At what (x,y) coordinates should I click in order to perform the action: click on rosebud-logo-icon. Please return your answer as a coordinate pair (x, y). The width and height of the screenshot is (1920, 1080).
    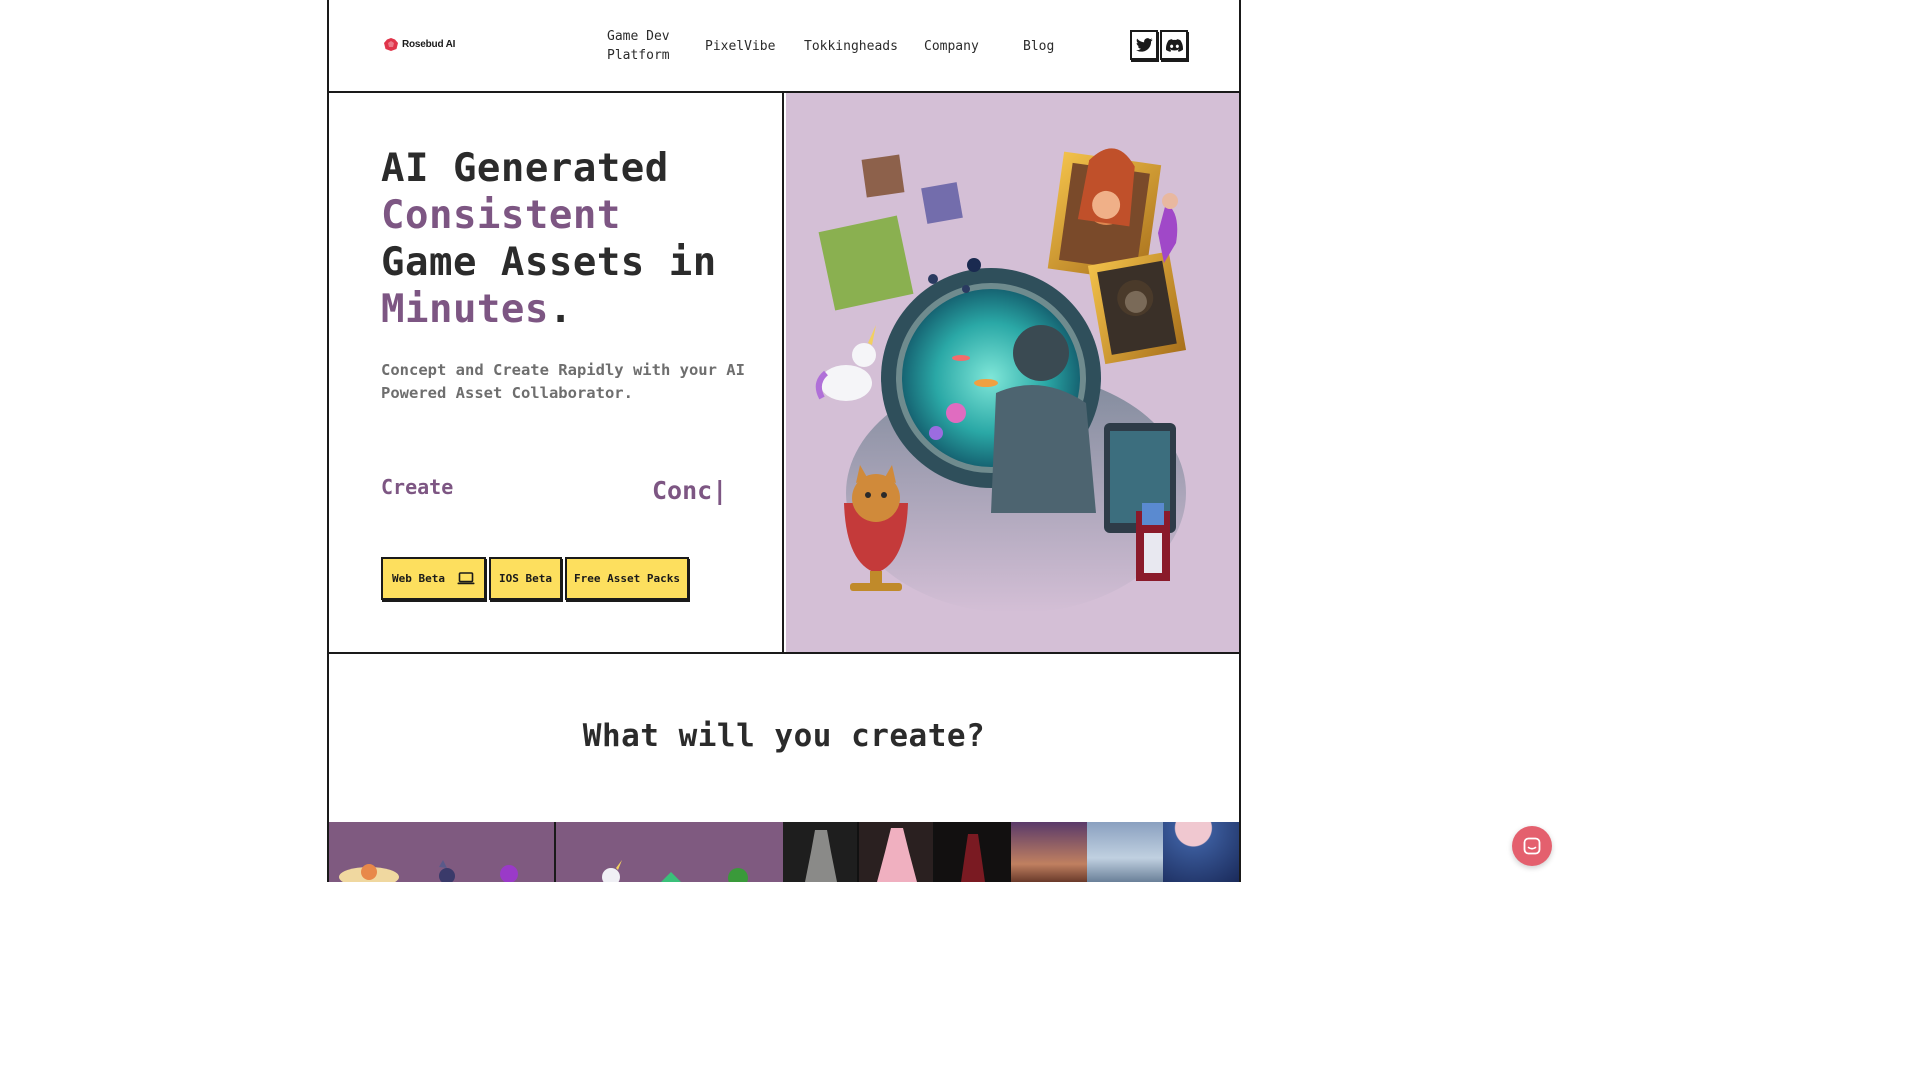
    Looking at the image, I should click on (391, 44).